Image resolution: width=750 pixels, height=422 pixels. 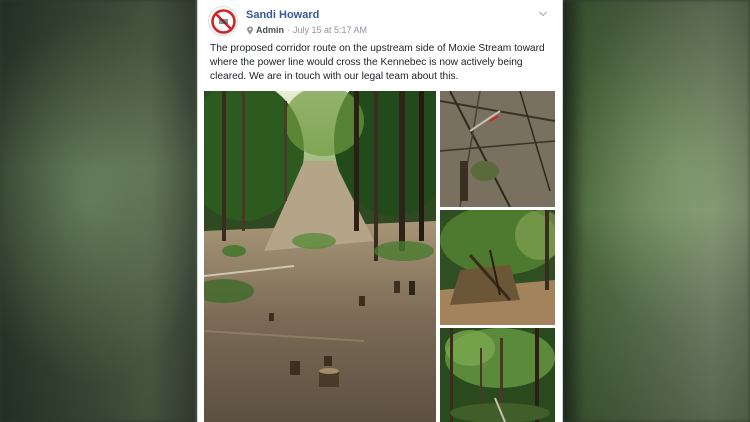 I want to click on no-symbol-avatar-icon, so click(x=223, y=21).